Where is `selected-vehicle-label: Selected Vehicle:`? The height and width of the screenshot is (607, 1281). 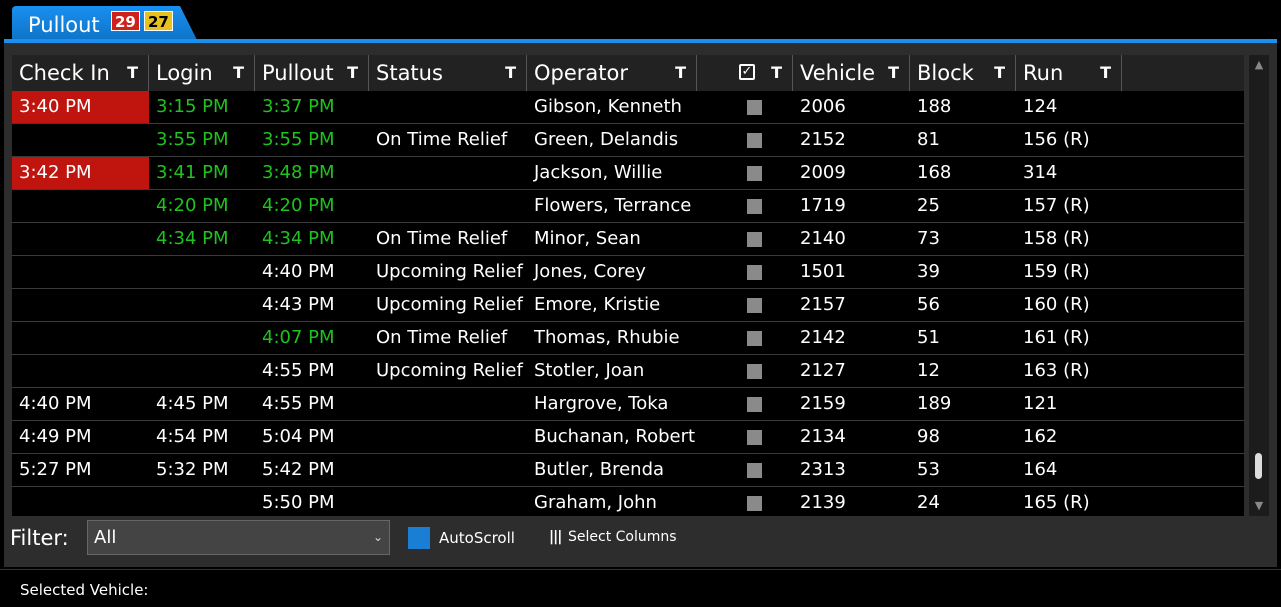
selected-vehicle-label: Selected Vehicle: is located at coordinates (84, 590).